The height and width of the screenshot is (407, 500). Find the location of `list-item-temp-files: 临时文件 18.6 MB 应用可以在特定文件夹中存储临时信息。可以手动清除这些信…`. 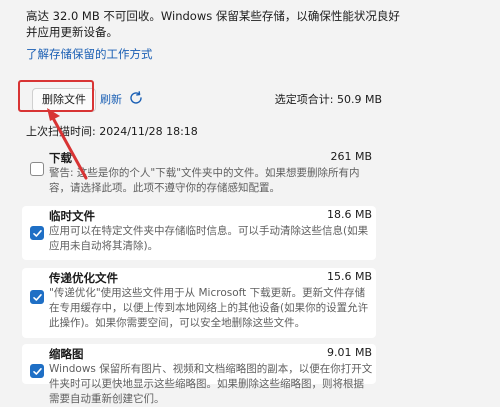

list-item-temp-files: 临时文件 18.6 MB 应用可以在特定文件夹中存储临时信息。可以手动清除这些信… is located at coordinates (199, 233).